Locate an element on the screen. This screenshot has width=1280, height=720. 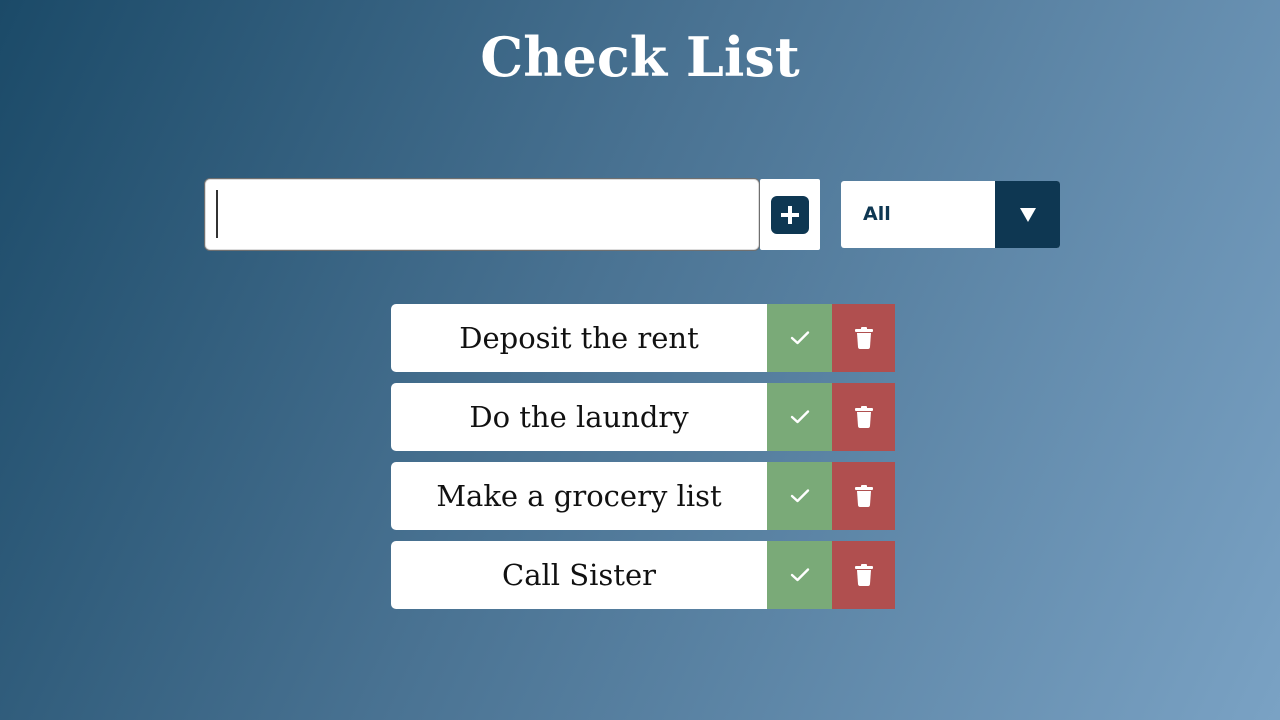
caret-down-icon is located at coordinates (1027, 214).